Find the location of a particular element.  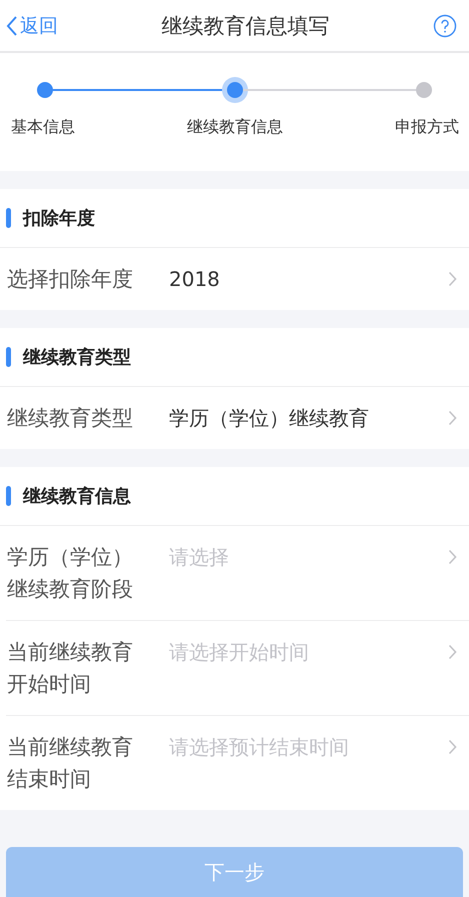

back-chevron-icon is located at coordinates (12, 25).